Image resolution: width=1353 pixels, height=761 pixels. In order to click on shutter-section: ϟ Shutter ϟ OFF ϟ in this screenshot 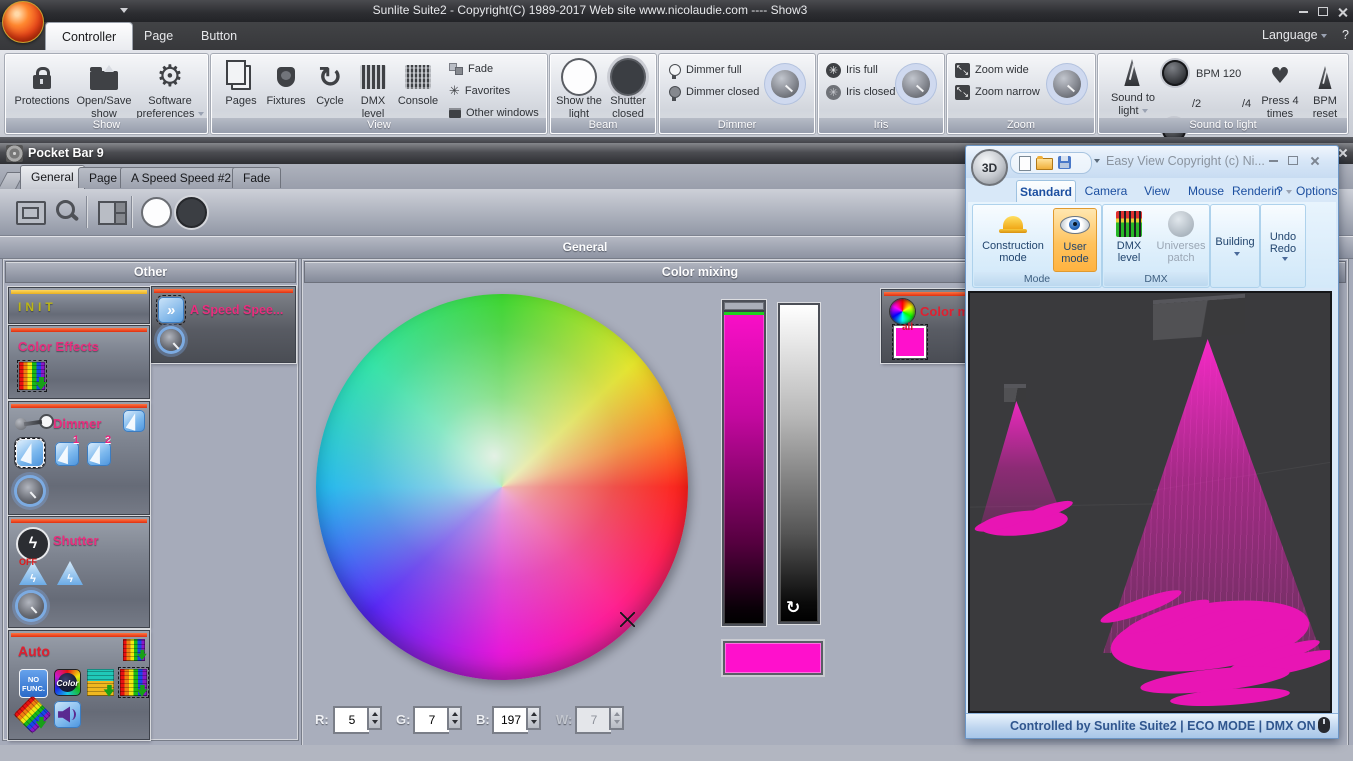, I will do `click(79, 572)`.